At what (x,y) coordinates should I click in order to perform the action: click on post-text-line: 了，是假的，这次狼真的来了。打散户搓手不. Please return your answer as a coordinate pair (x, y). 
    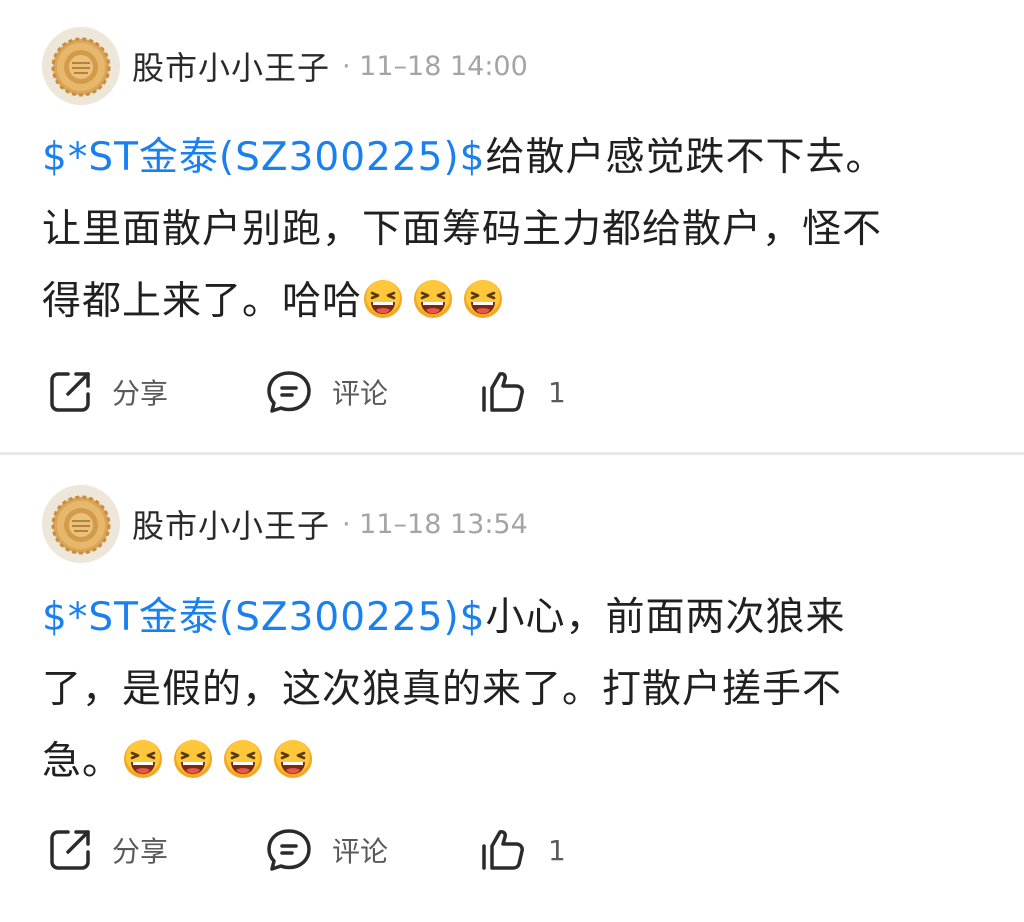
    Looking at the image, I should click on (442, 689).